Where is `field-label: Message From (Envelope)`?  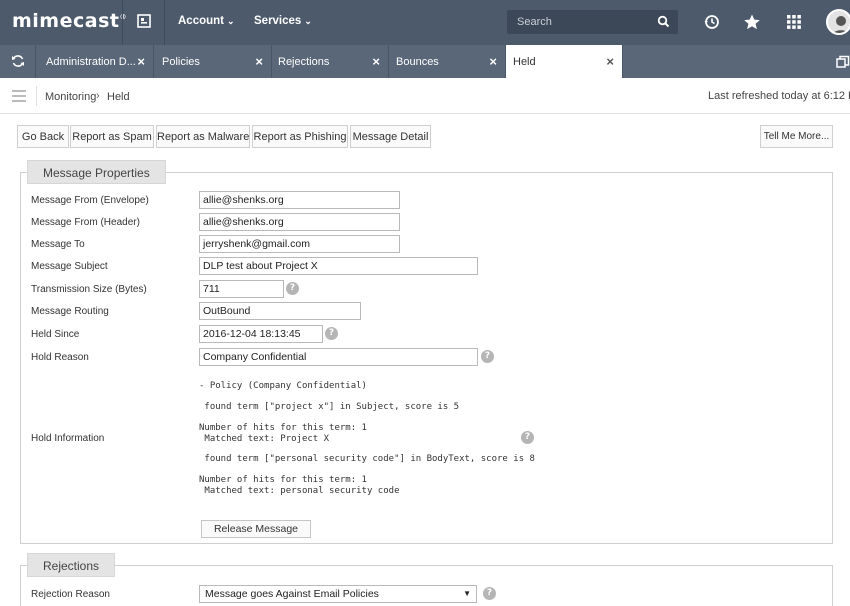
field-label: Message From (Envelope) is located at coordinates (90, 200).